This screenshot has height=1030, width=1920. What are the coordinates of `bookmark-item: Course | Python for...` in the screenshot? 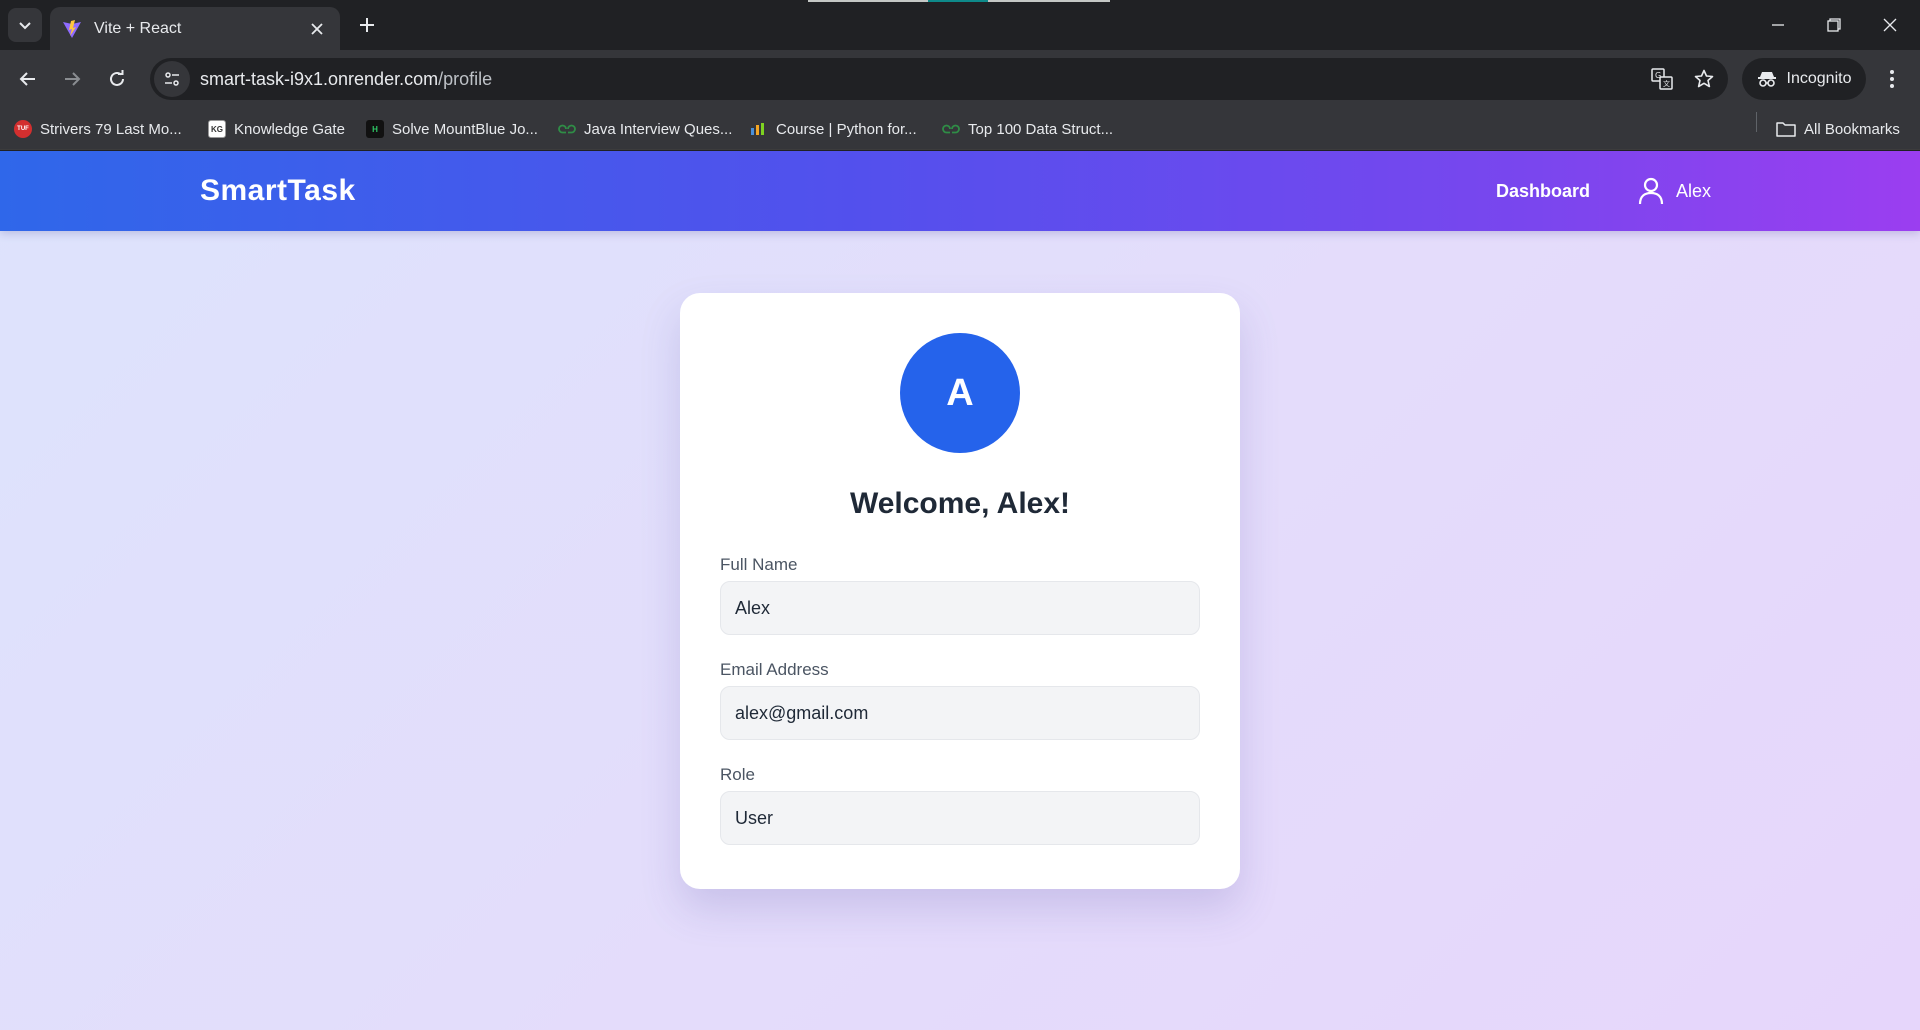 It's located at (833, 129).